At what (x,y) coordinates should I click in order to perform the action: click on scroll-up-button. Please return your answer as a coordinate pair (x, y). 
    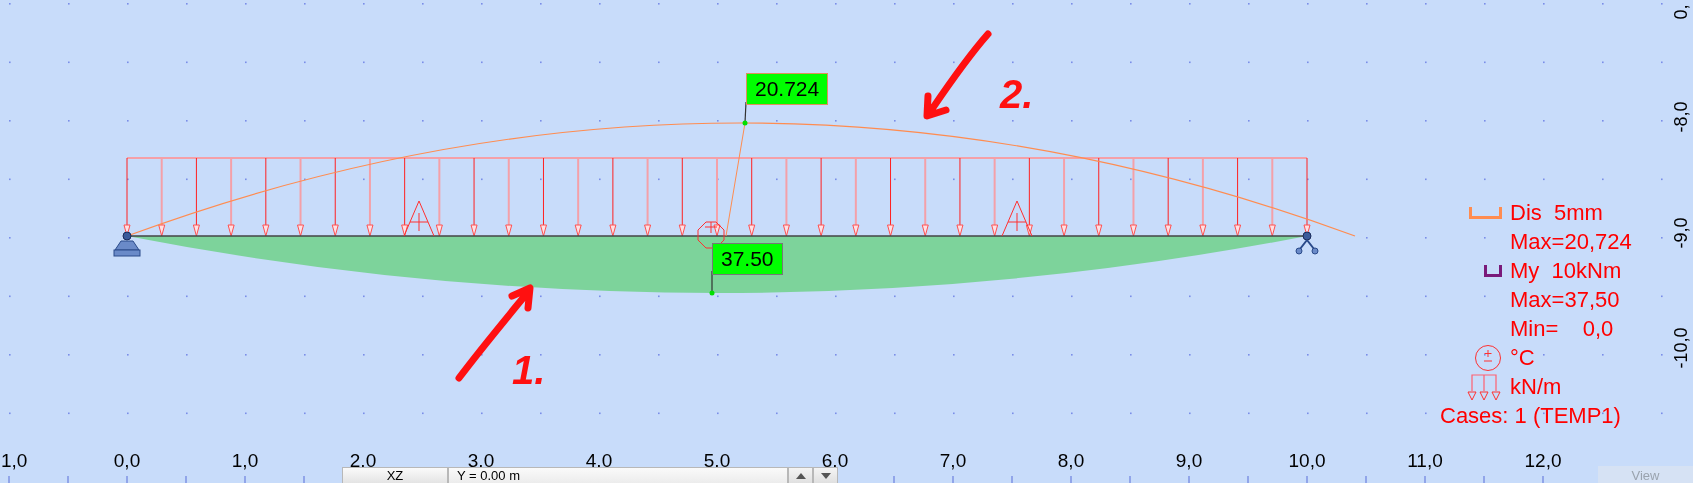
    Looking at the image, I should click on (800, 475).